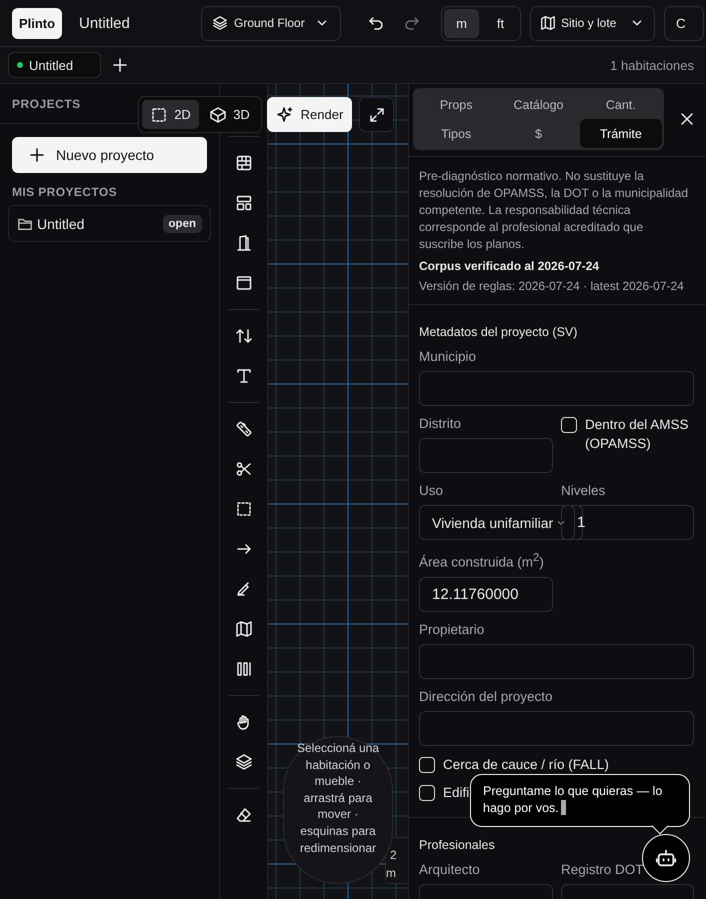 This screenshot has height=899, width=706. Describe the element at coordinates (552, 286) in the screenshot. I see `rules-version: Versión de reglas: 2026-07-24 · latest 2026-07-24` at that location.